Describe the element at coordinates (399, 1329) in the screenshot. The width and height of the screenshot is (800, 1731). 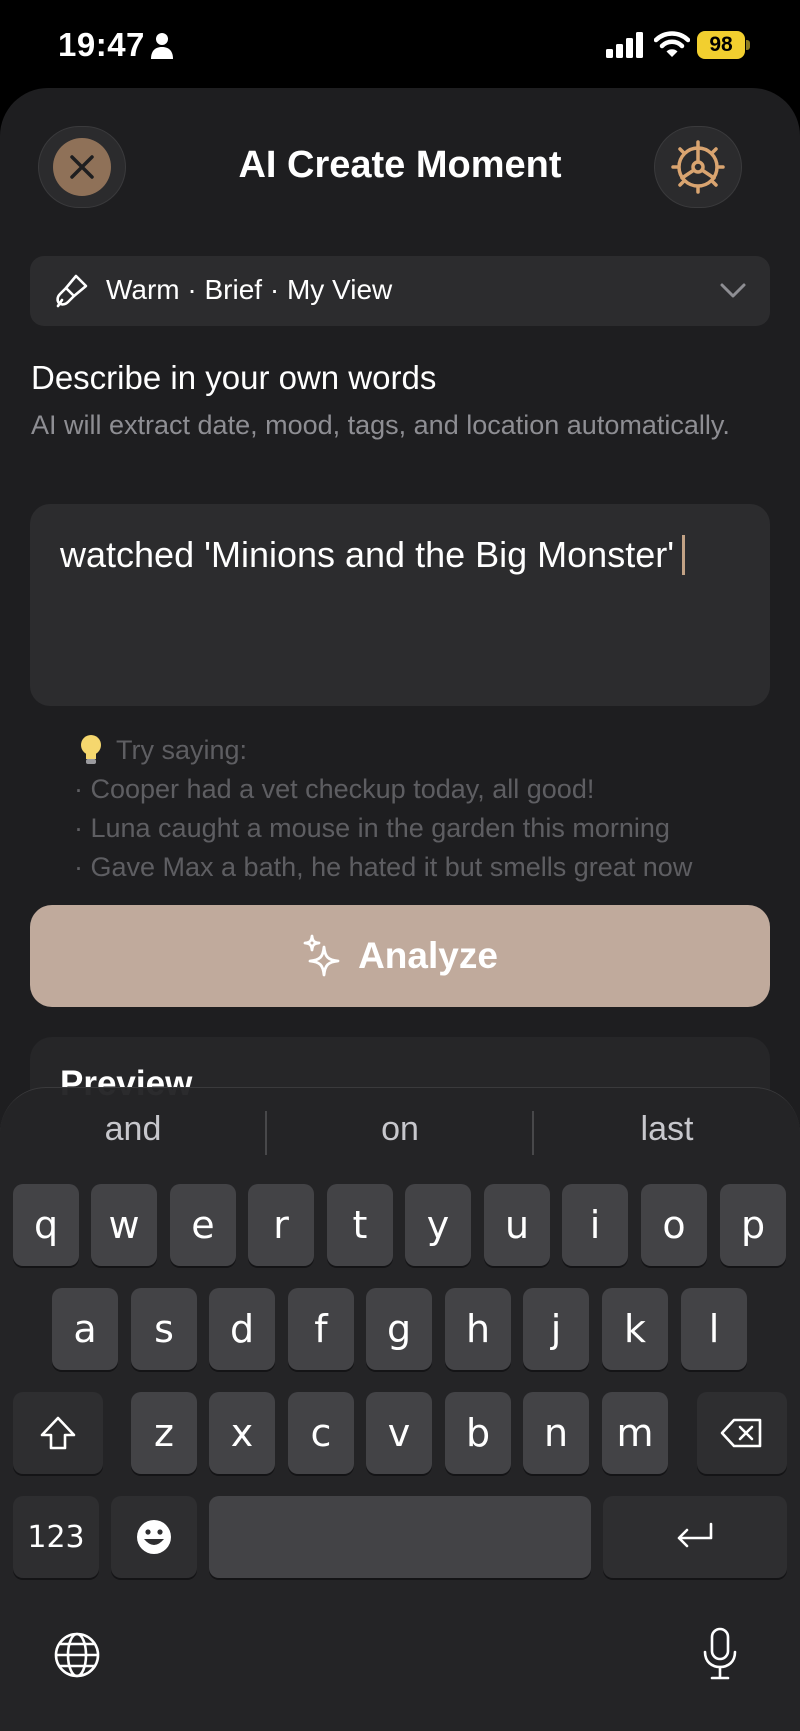
I see `key-g: g` at that location.